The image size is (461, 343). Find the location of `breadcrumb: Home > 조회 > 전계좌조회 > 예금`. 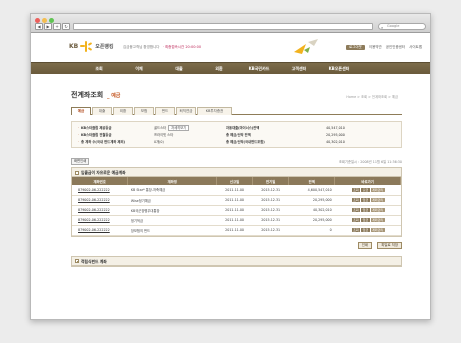

breadcrumb: Home > 조회 > 전계좌조회 > 예금 is located at coordinates (372, 97).